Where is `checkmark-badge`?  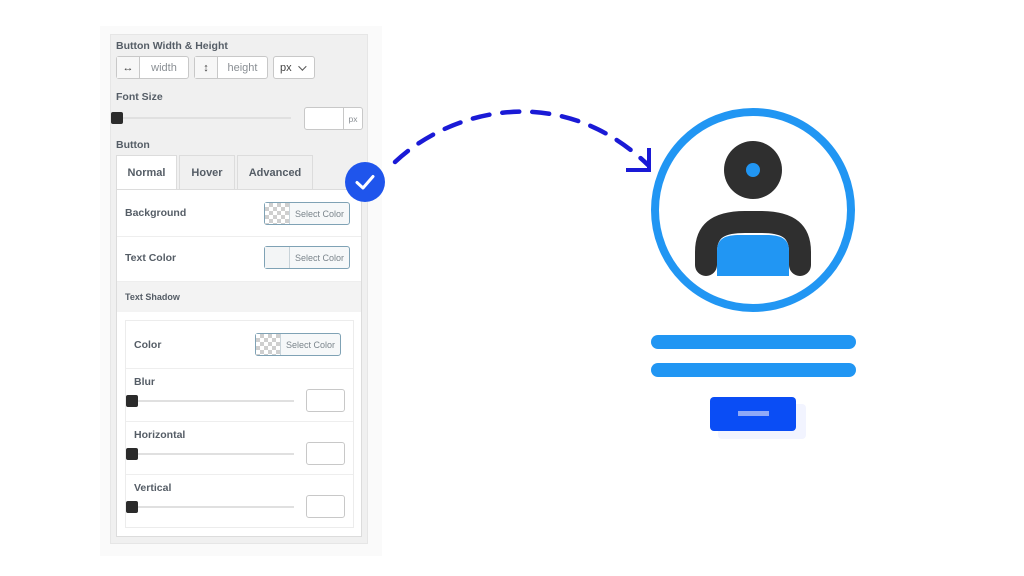 checkmark-badge is located at coordinates (365, 182).